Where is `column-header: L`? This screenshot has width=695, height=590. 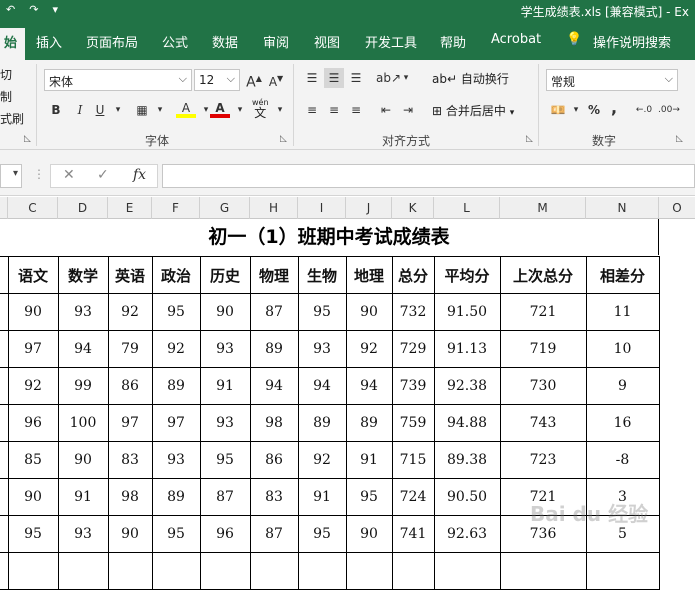 column-header: L is located at coordinates (467, 208).